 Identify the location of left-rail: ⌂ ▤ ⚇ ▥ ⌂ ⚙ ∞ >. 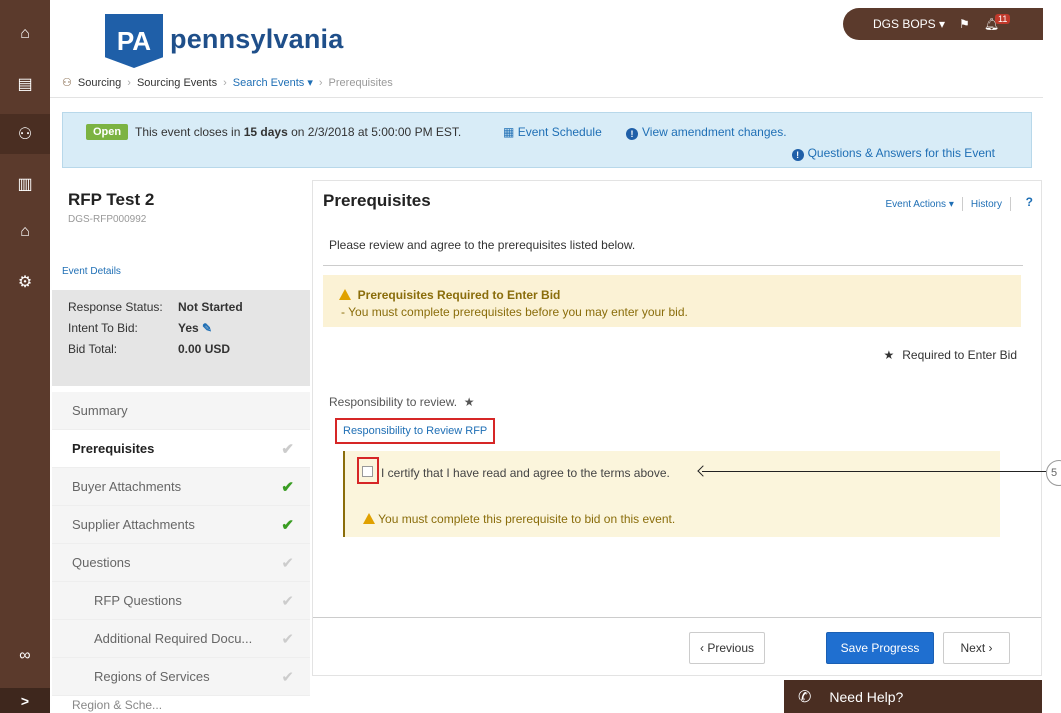
(25, 356).